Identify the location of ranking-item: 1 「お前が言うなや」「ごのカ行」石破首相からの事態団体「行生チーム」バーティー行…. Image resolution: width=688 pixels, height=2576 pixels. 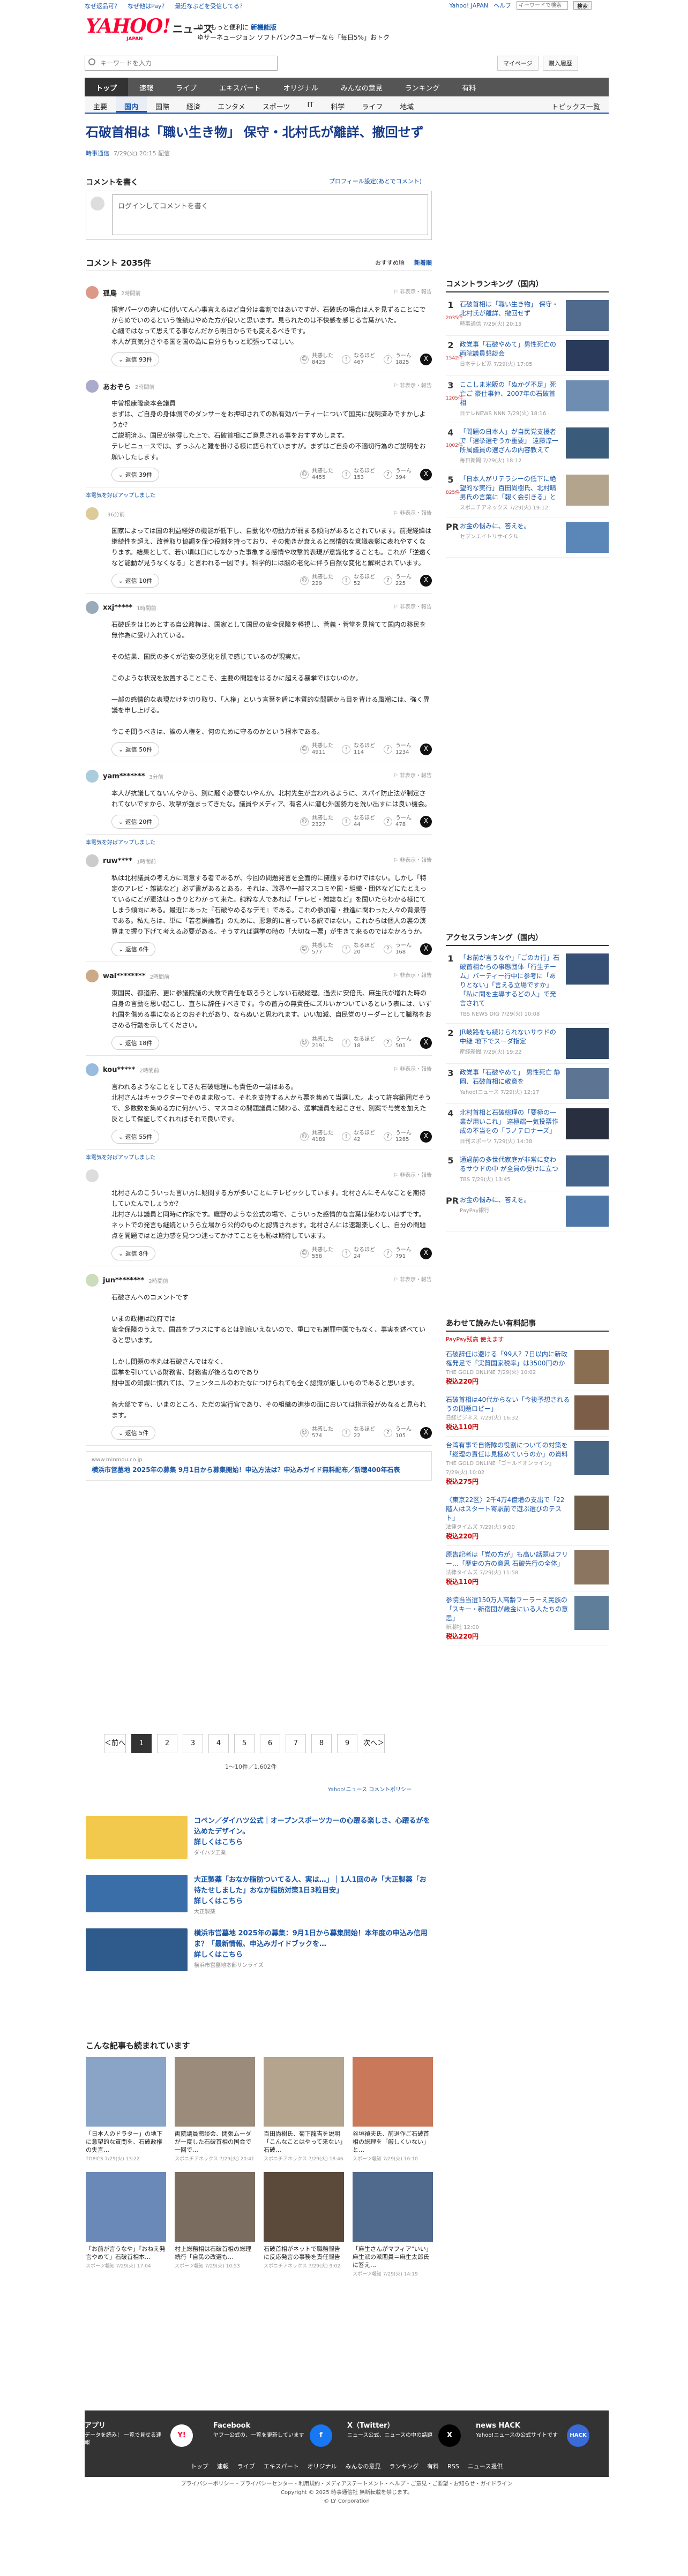
(527, 986).